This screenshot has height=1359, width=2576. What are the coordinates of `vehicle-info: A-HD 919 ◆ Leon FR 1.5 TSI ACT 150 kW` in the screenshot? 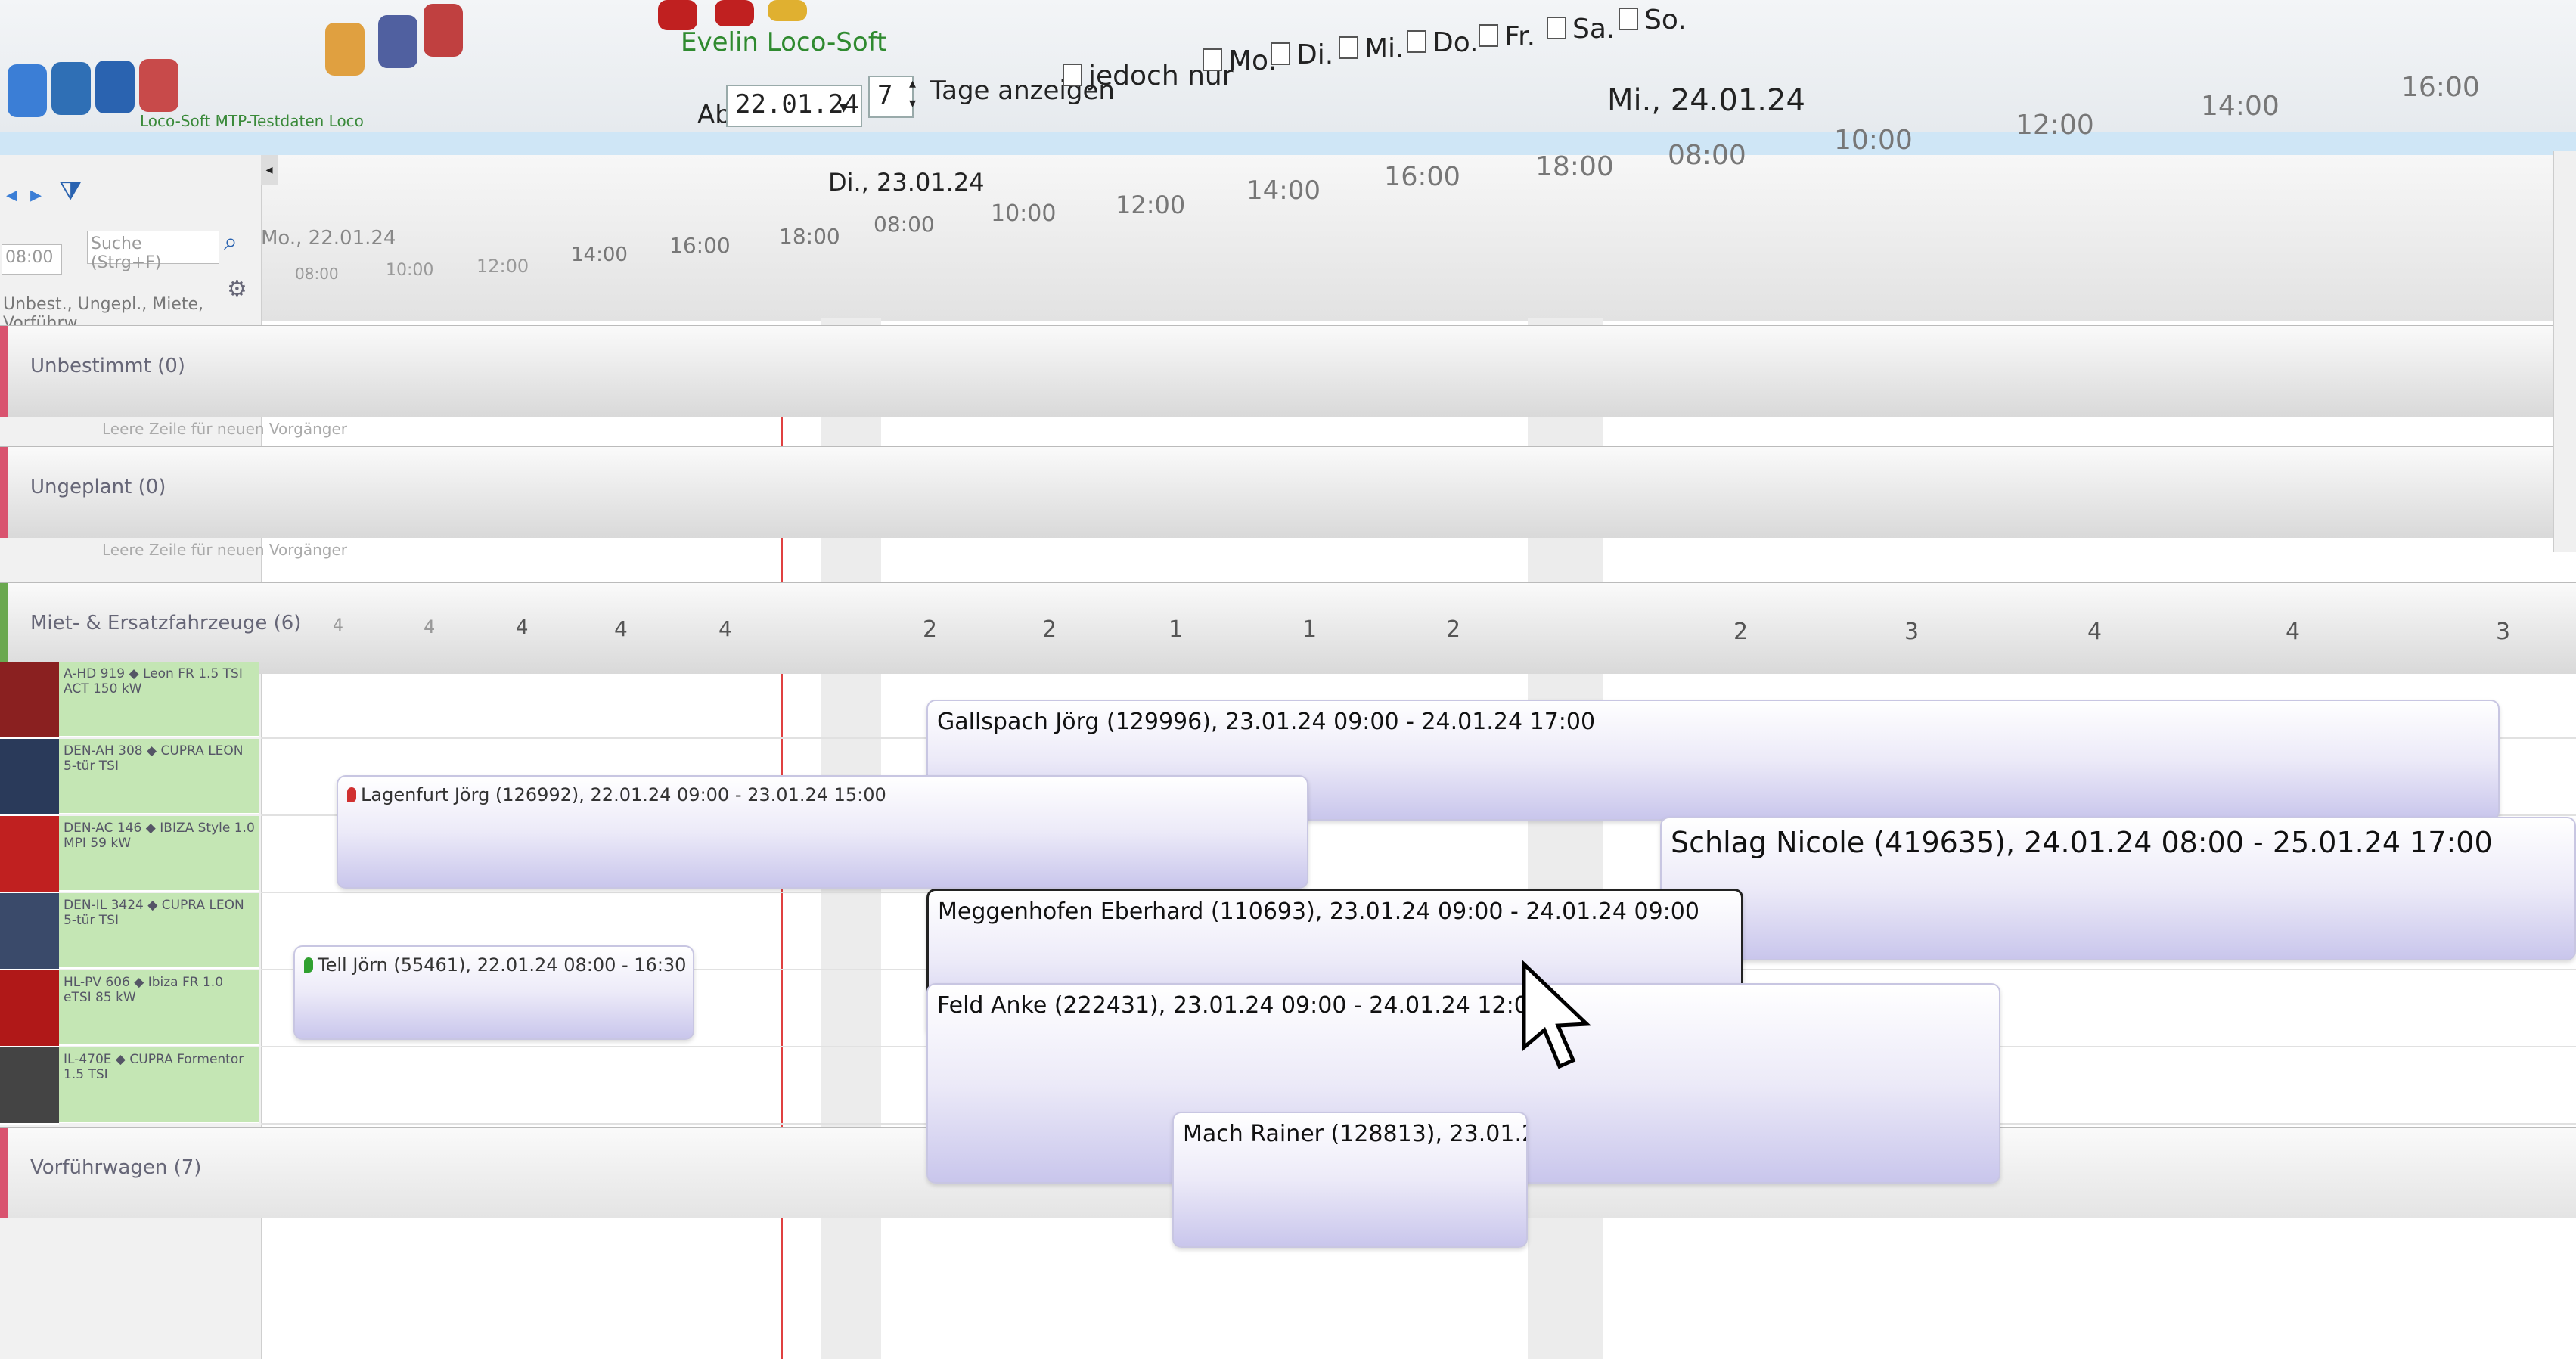 It's located at (159, 700).